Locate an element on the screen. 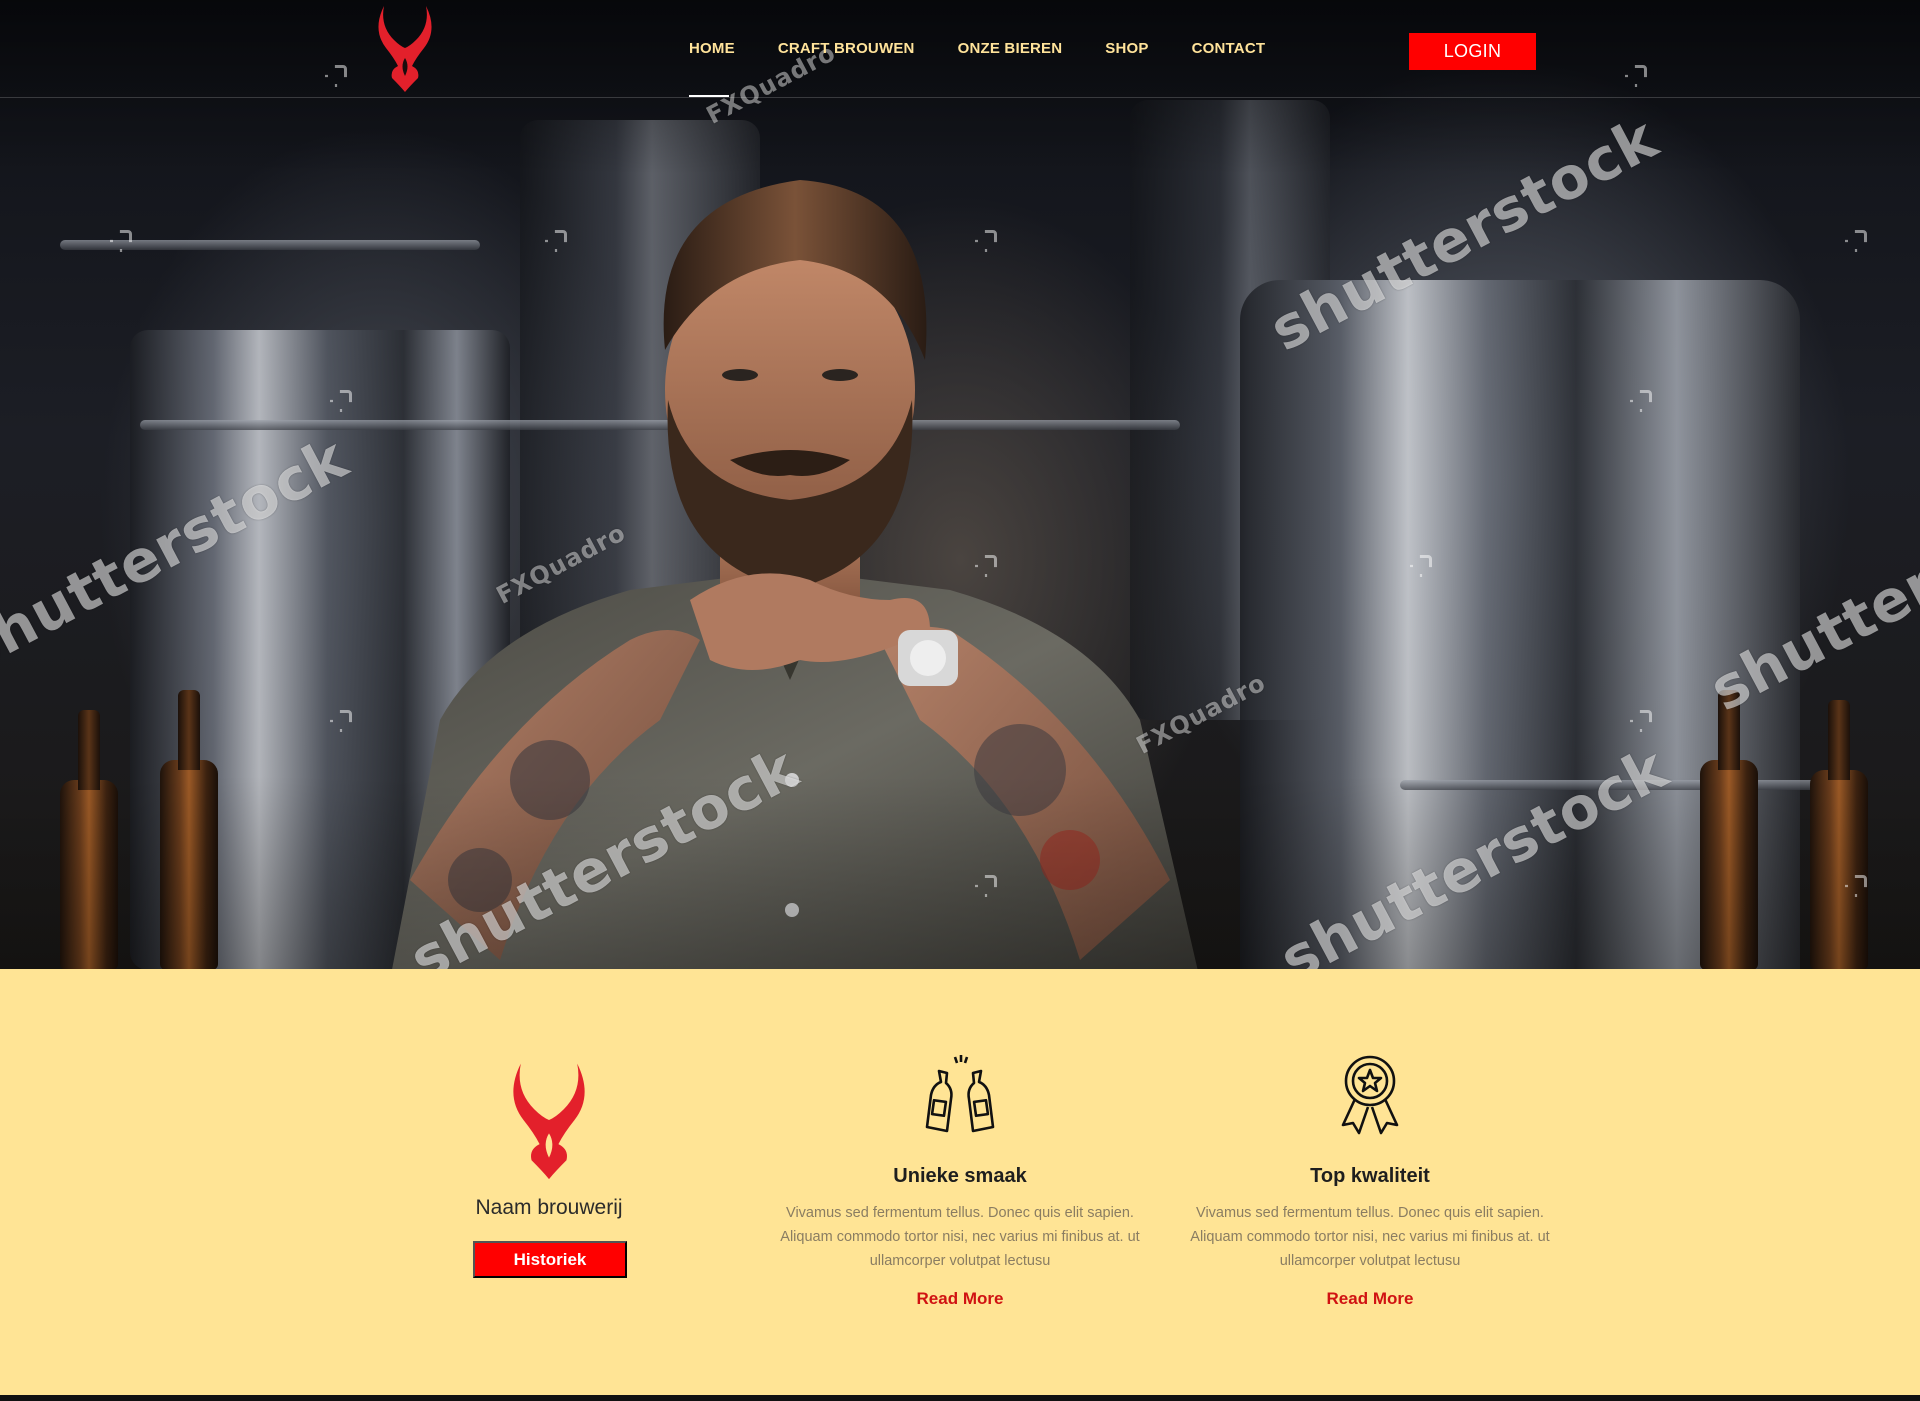  beer-bottles-cheers-icon is located at coordinates (960, 1094).